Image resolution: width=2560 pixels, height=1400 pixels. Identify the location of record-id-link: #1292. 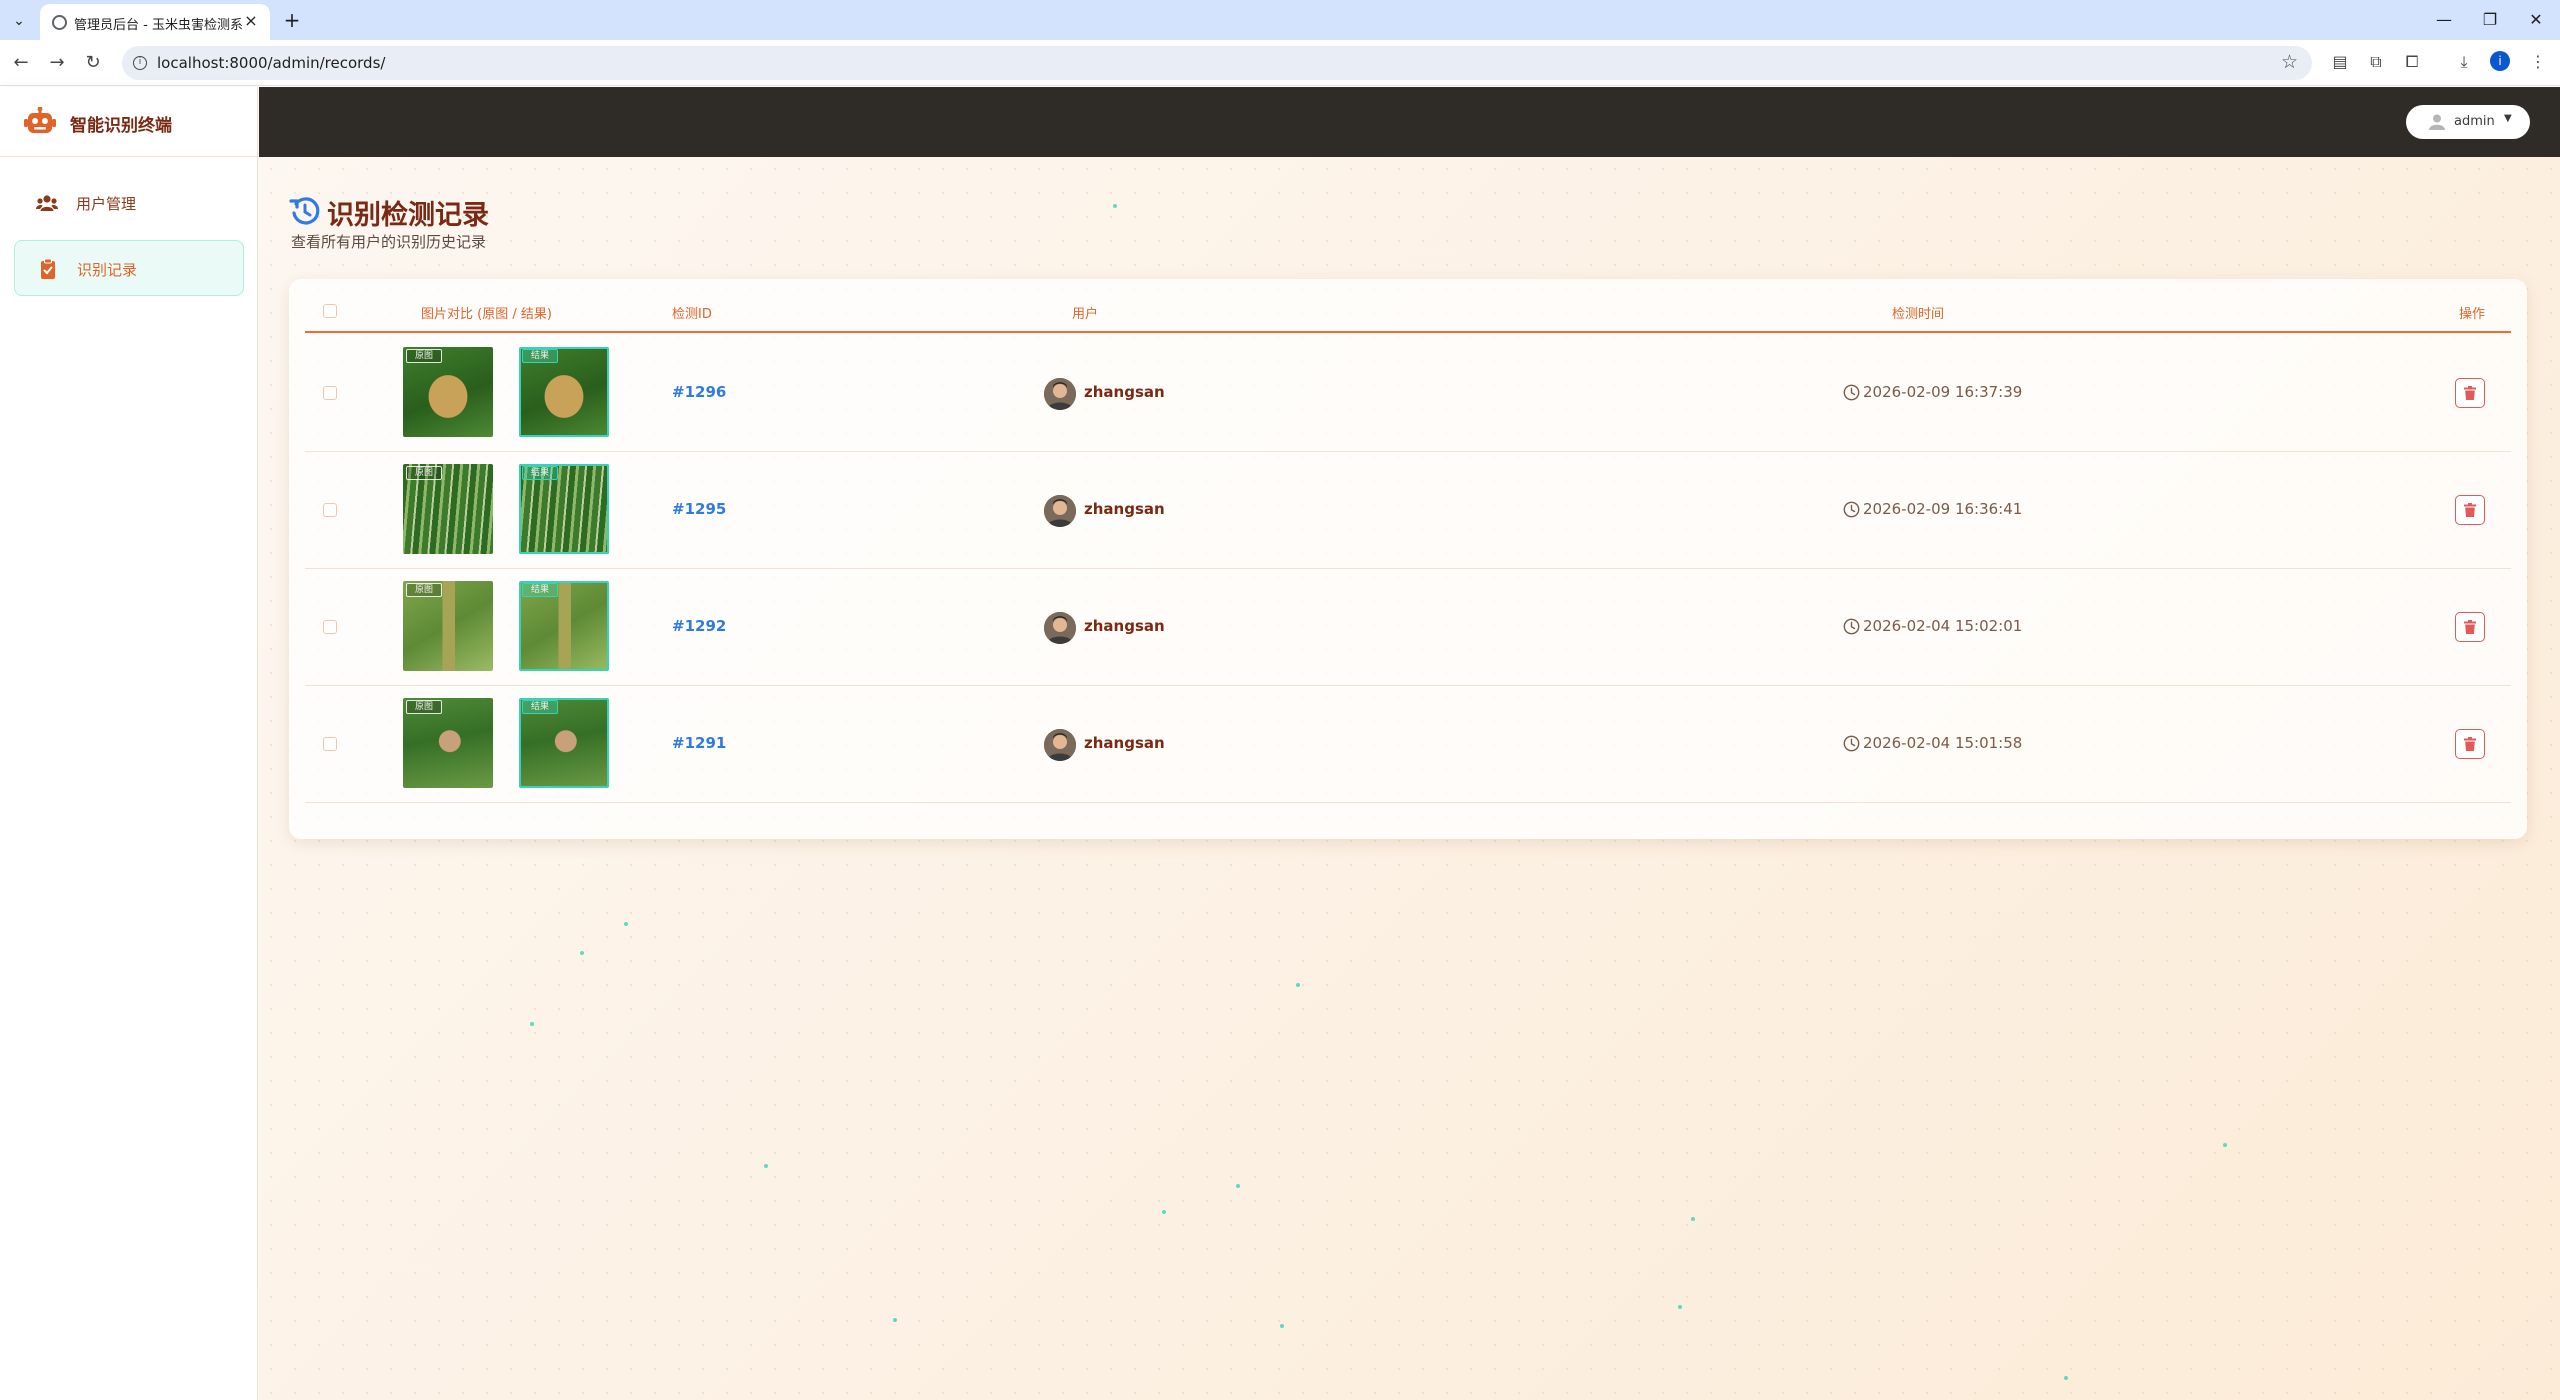
(699, 626).